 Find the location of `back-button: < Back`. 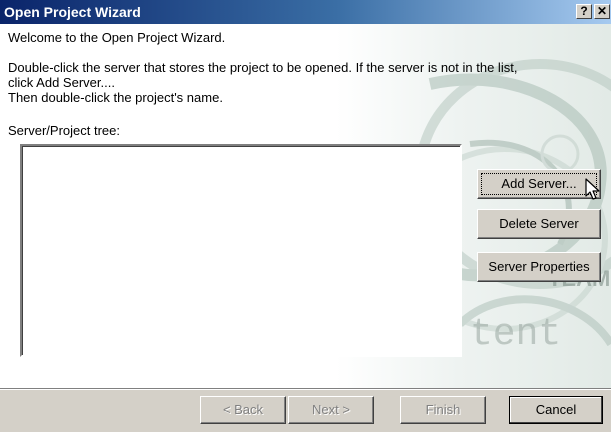

back-button: < Back is located at coordinates (243, 410).